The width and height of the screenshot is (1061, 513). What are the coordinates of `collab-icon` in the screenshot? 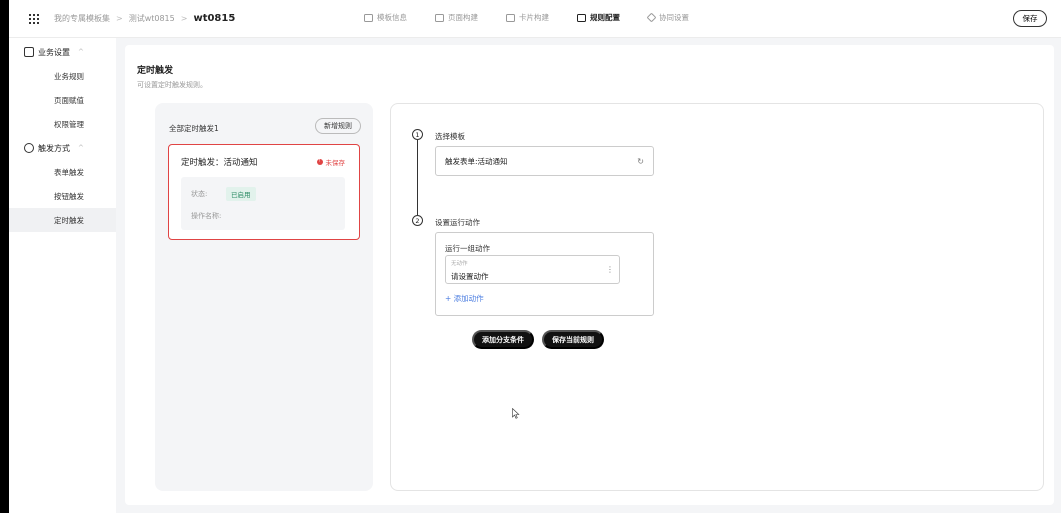 It's located at (651, 17).